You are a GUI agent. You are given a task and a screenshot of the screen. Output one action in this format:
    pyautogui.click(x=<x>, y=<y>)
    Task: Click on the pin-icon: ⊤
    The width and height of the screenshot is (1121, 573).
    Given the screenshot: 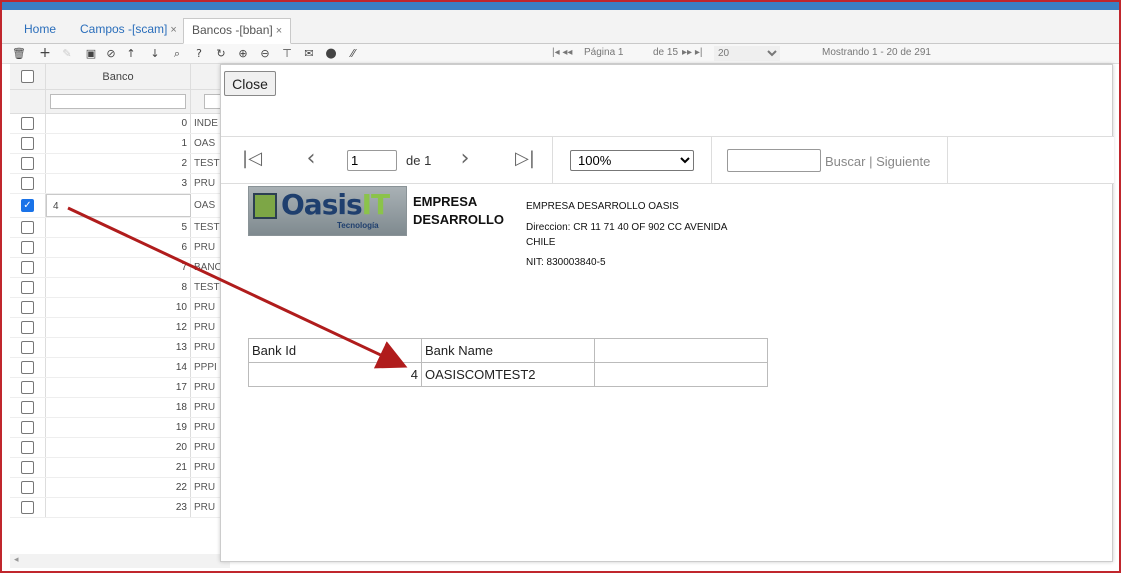 What is the action you would take?
    pyautogui.click(x=287, y=53)
    